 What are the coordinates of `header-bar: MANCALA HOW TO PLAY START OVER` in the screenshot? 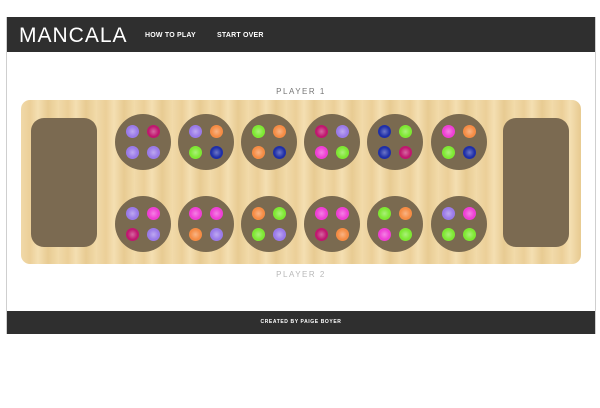 It's located at (301, 34).